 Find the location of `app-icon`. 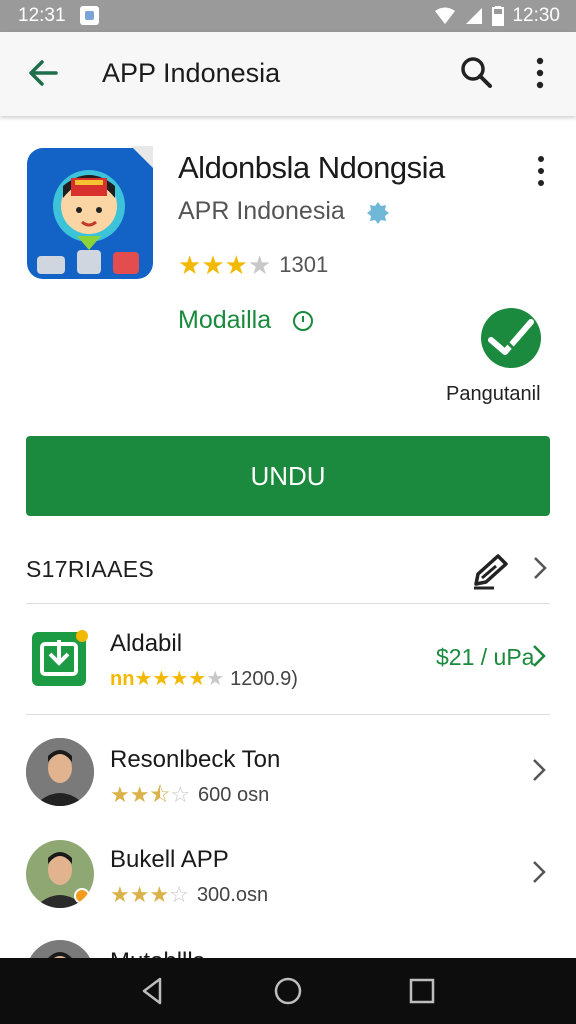

app-icon is located at coordinates (90, 212).